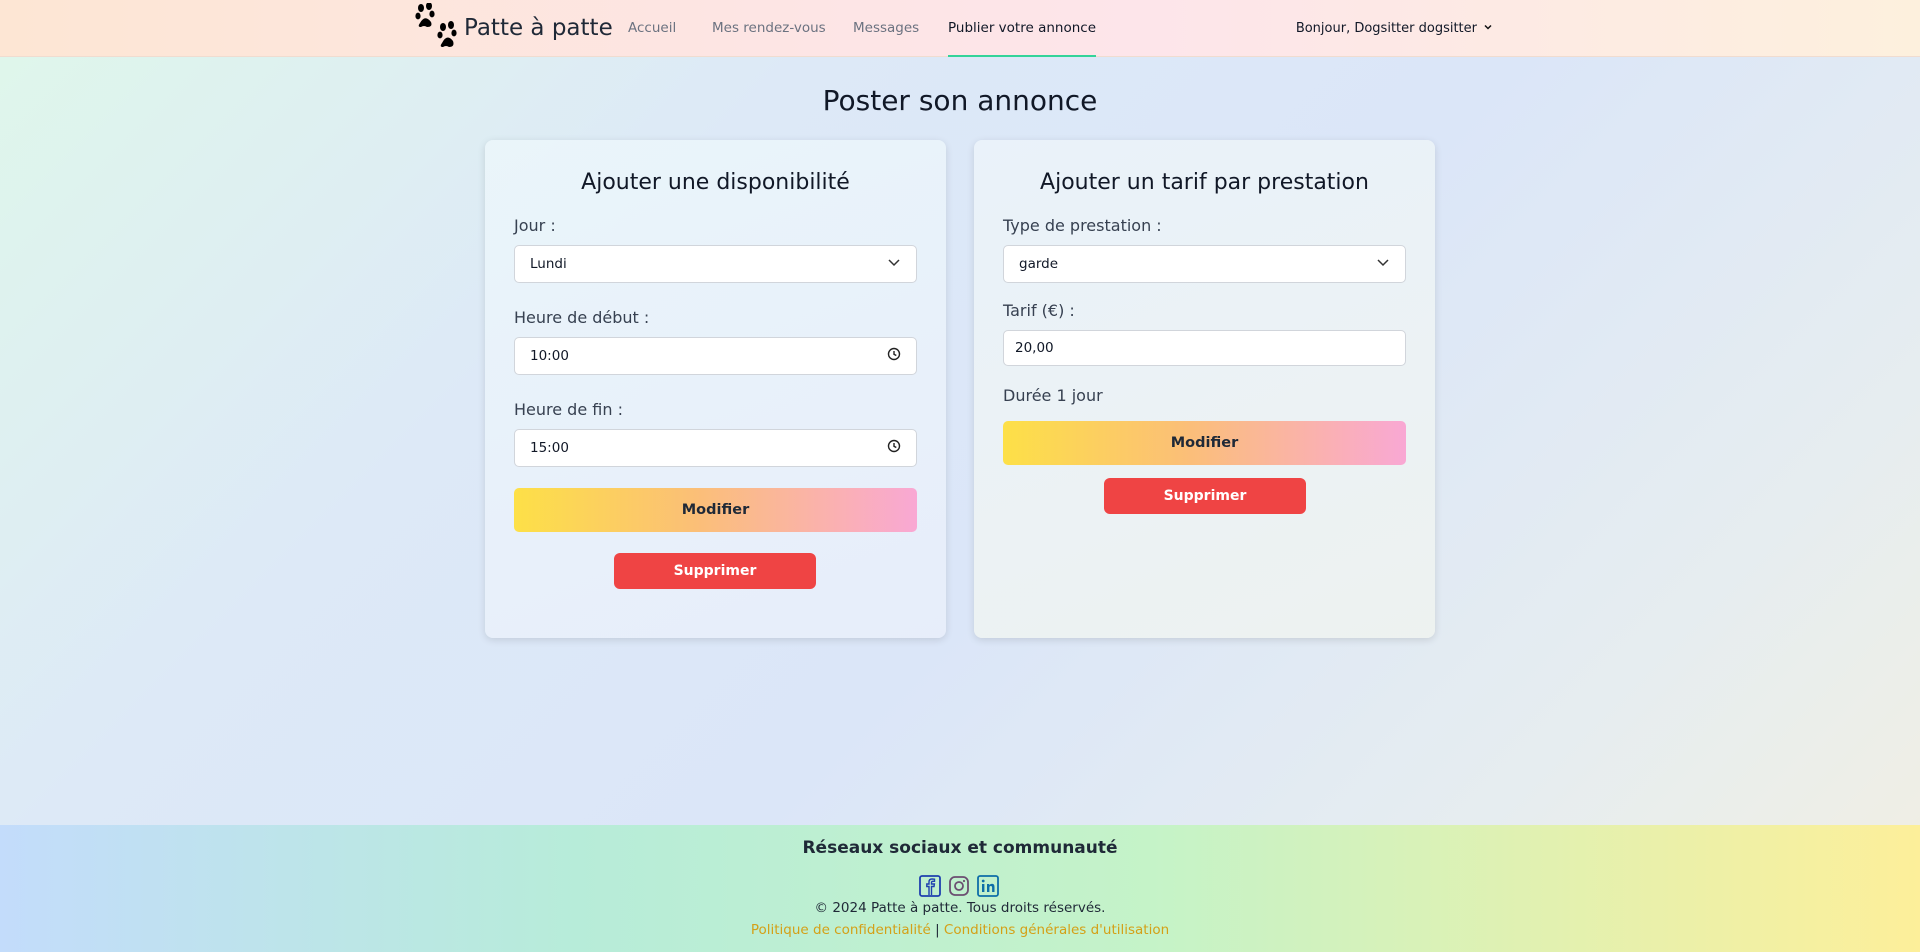 The width and height of the screenshot is (1920, 952). I want to click on price-label: Tarif (€) :, so click(1039, 310).